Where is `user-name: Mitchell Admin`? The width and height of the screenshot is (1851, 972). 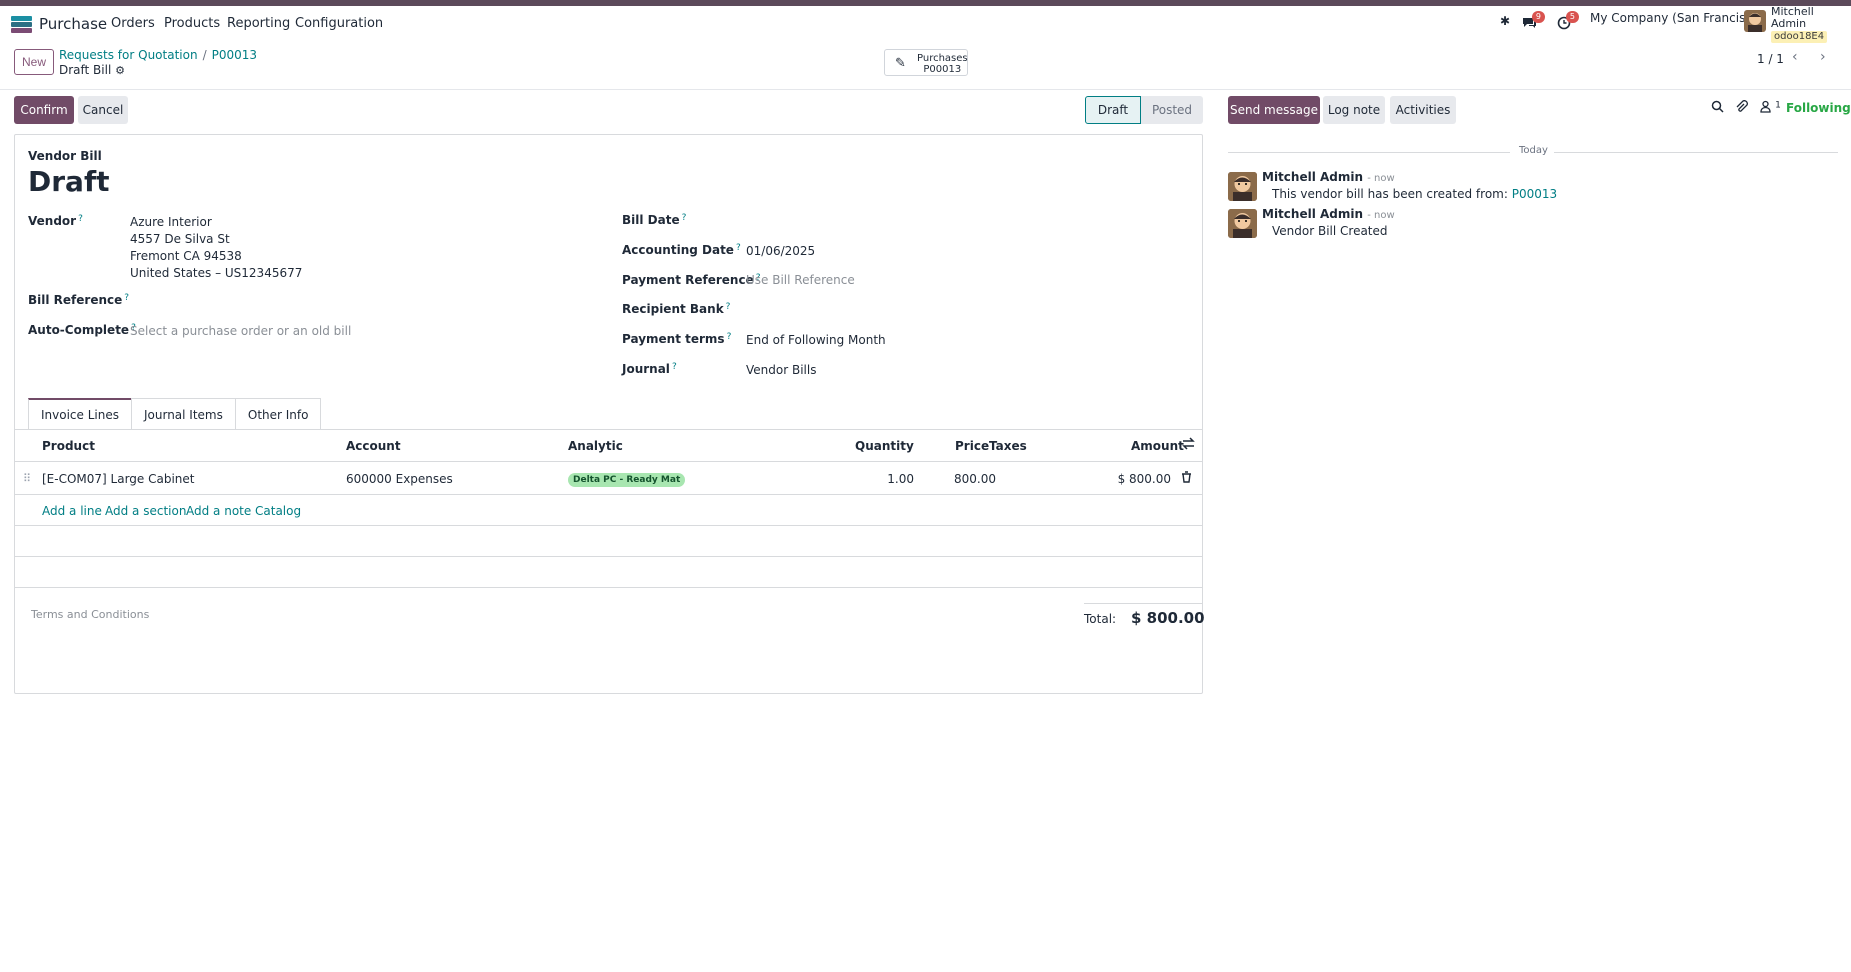
user-name: Mitchell Admin is located at coordinates (1792, 17).